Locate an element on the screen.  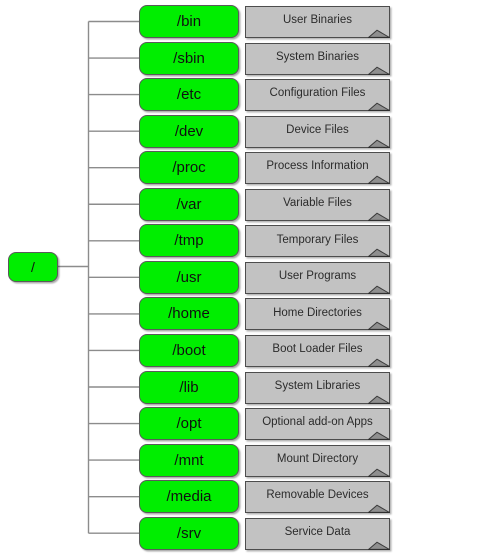
description-note: User Binaries is located at coordinates (317, 22).